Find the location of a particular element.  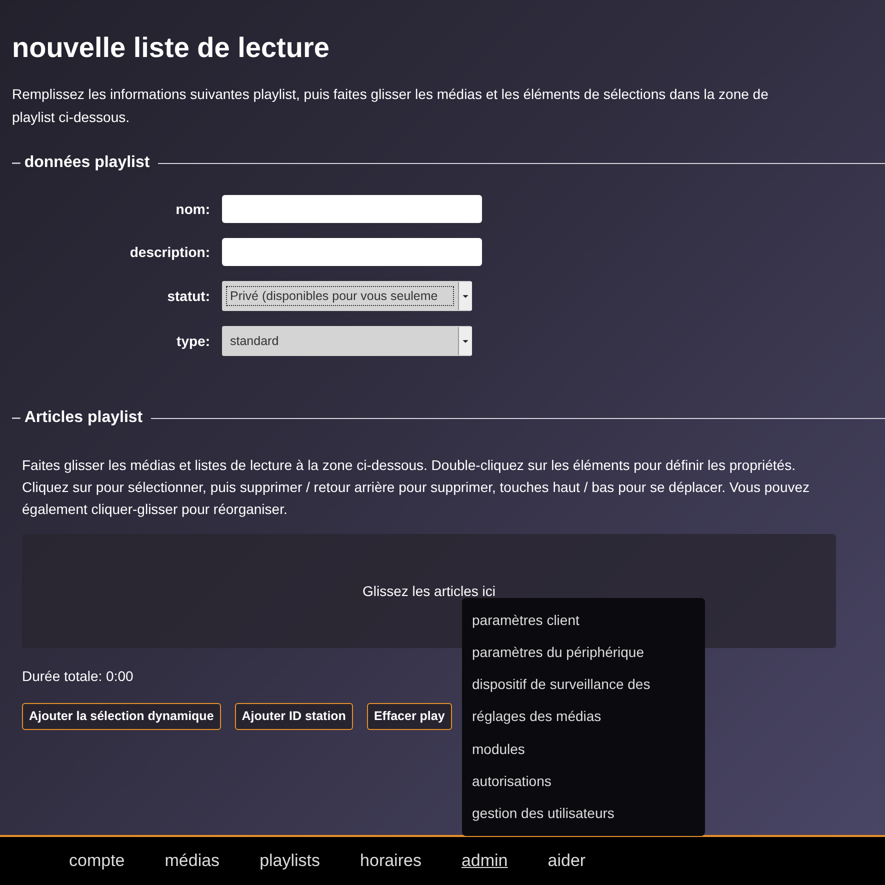

menu-item: paramètres client is located at coordinates (583, 620).